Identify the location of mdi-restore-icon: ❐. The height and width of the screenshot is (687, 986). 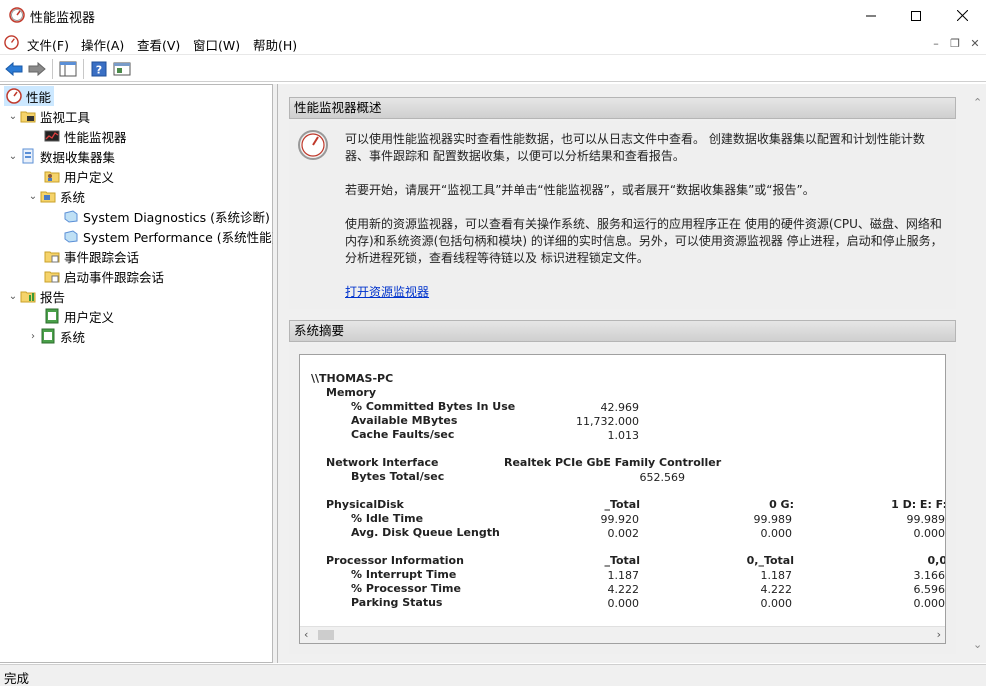
(955, 43).